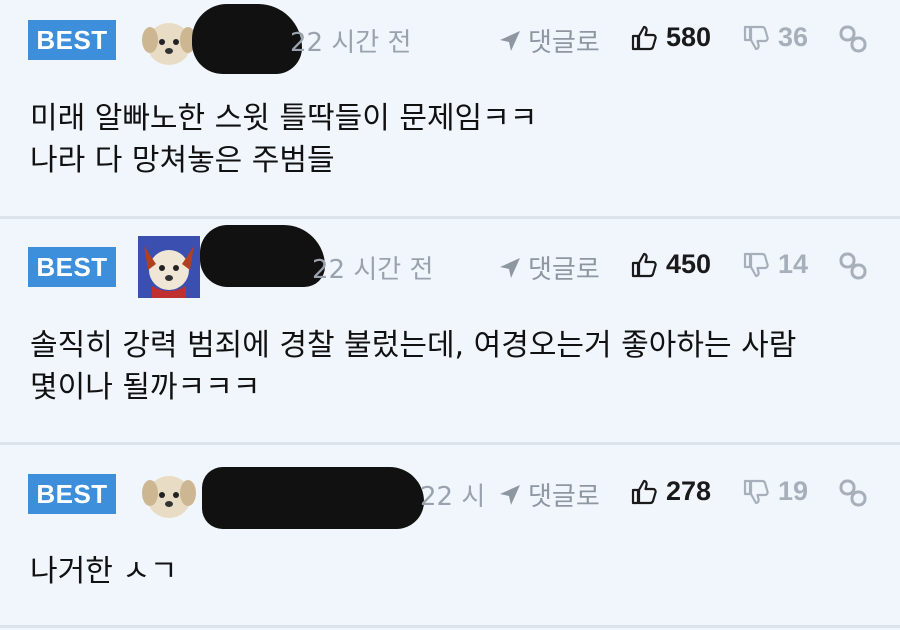 The height and width of the screenshot is (630, 900). What do you see at coordinates (182, 160) in the screenshot?
I see `comment-line: 나라 다 망쳐놓은 주범들` at bounding box center [182, 160].